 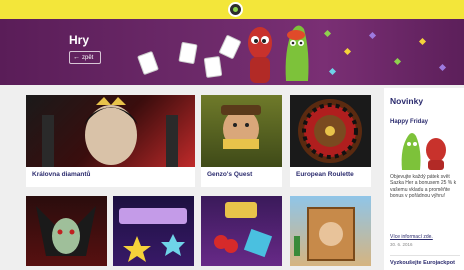 I want to click on logo-dot, so click(x=235, y=9).